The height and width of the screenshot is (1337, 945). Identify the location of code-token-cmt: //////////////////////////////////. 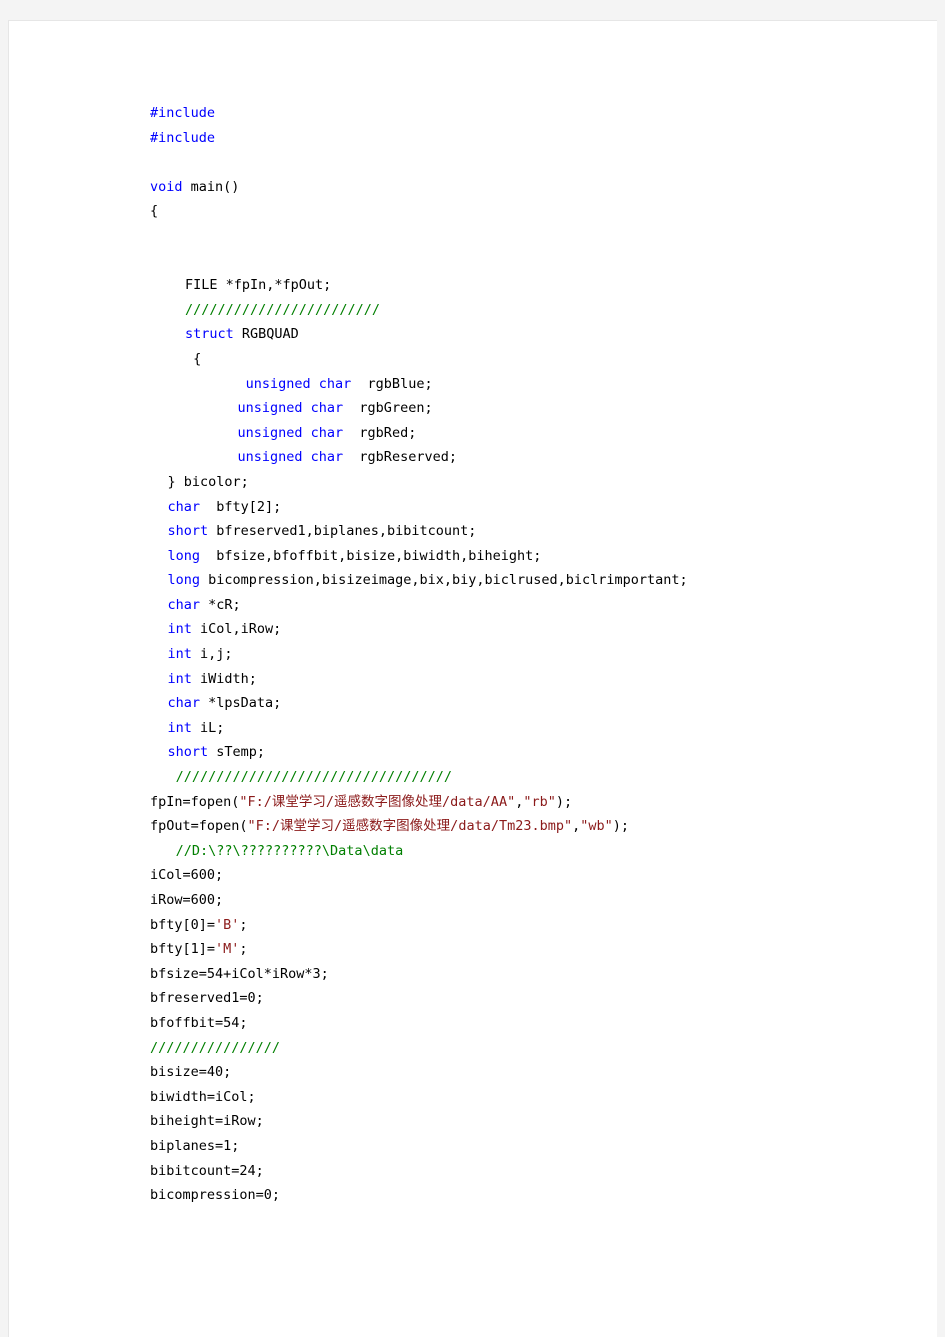
(309, 777).